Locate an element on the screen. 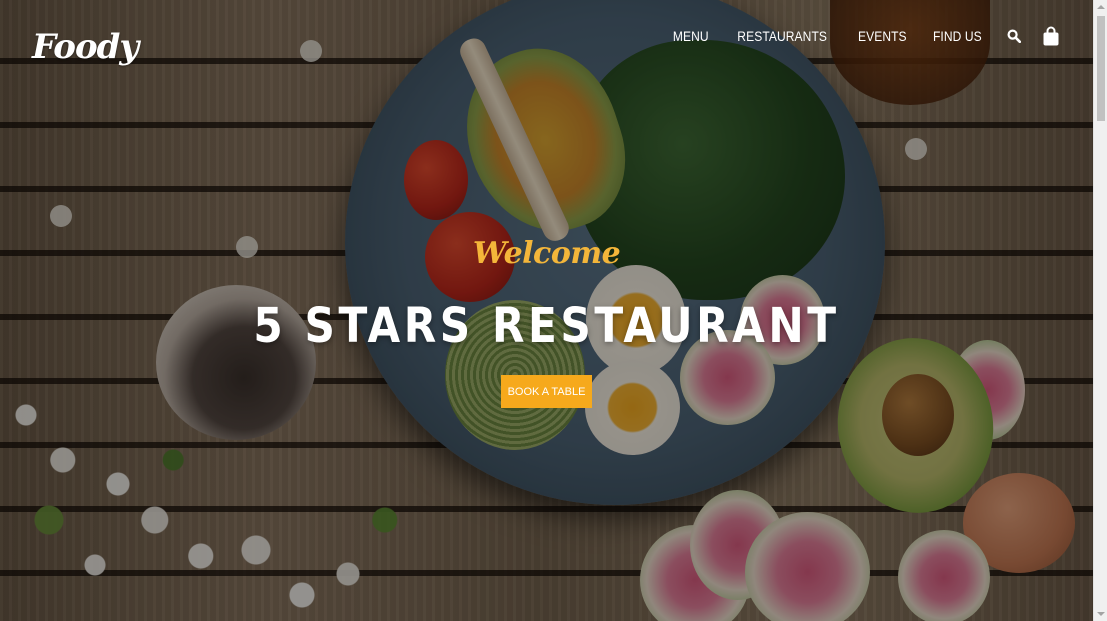 The image size is (1107, 621). nav-item-events: EVENTS is located at coordinates (882, 36).